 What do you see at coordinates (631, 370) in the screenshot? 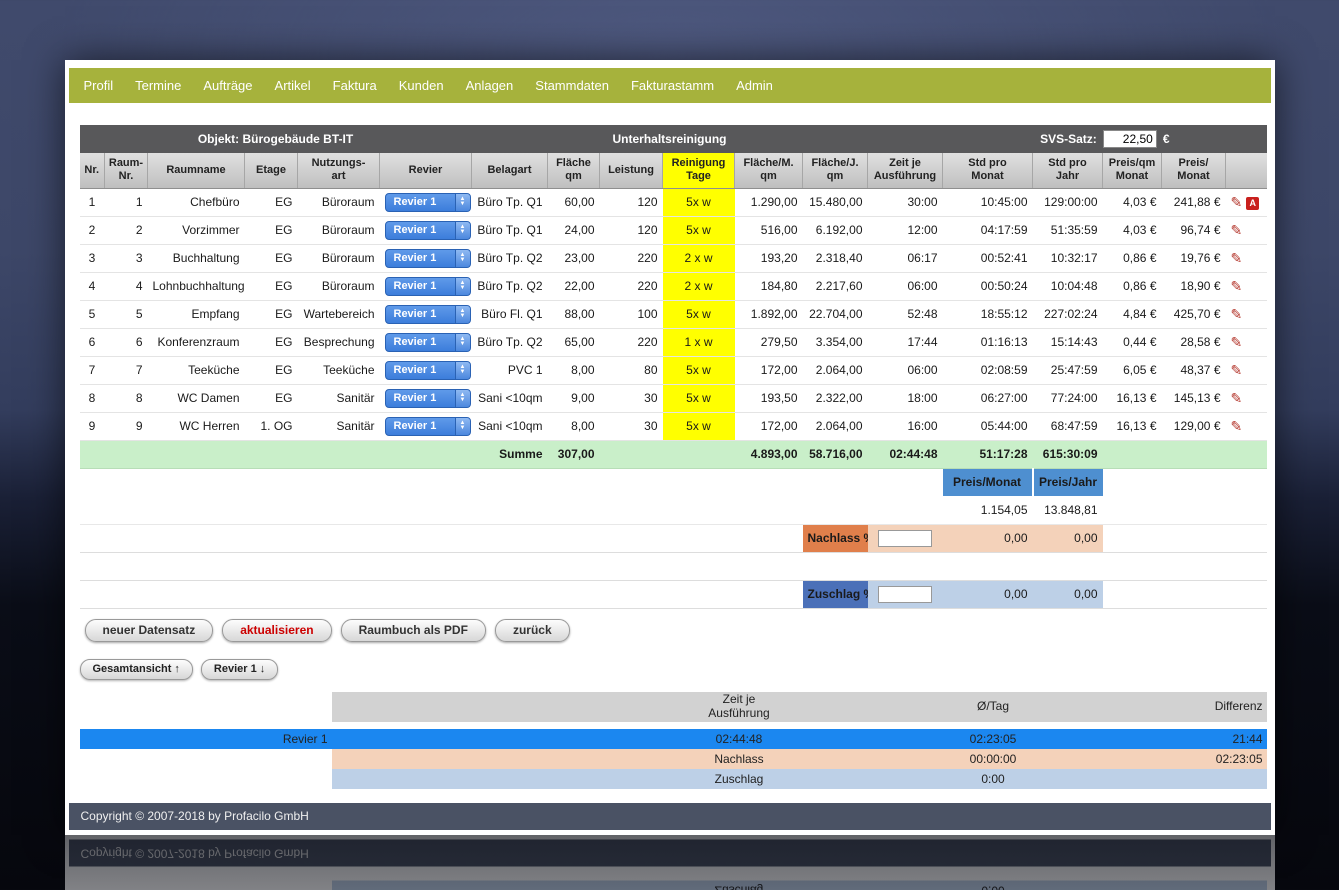
I see `cell-leistung: 80` at bounding box center [631, 370].